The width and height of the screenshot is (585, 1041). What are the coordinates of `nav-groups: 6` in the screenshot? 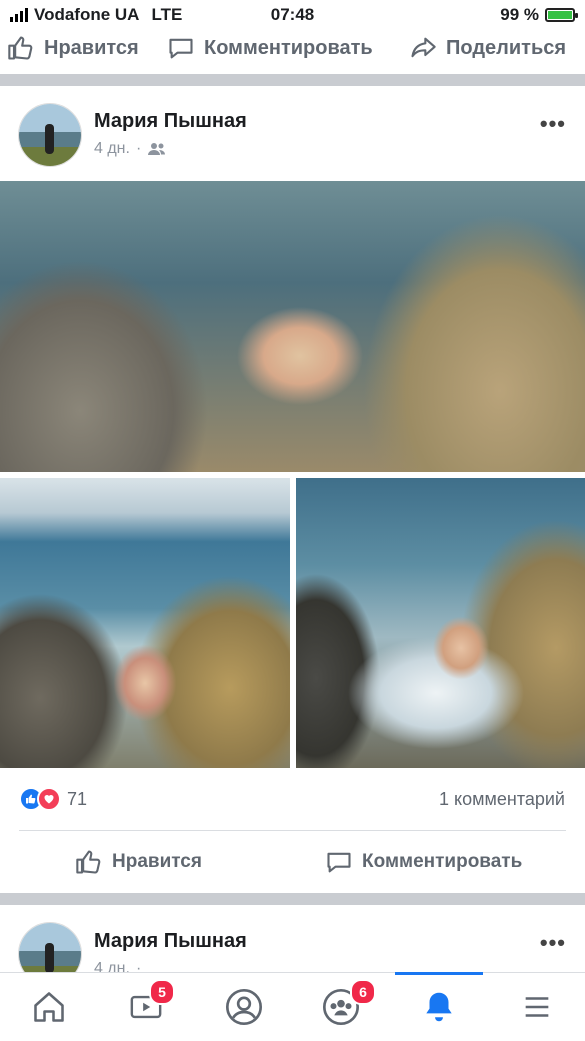 It's located at (340, 1007).